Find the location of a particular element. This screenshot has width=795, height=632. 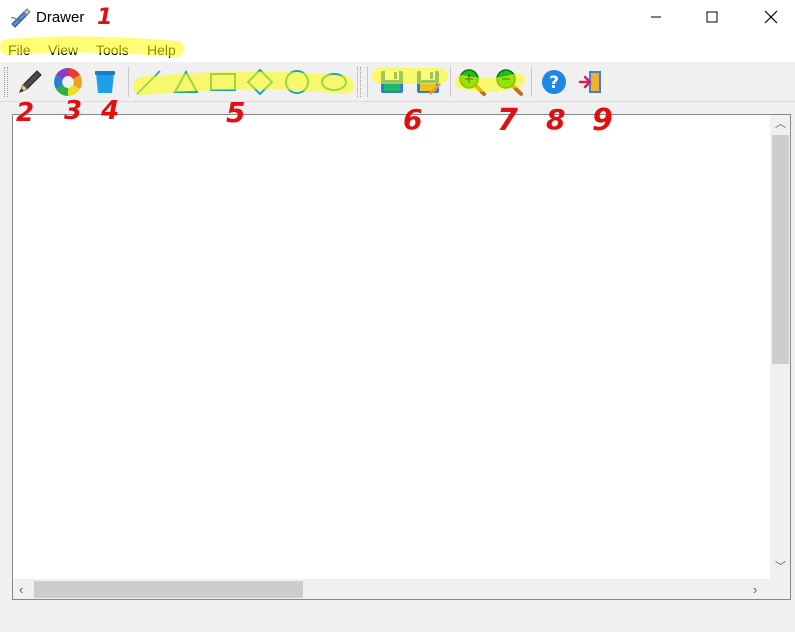

circle-tool-button is located at coordinates (297, 82).